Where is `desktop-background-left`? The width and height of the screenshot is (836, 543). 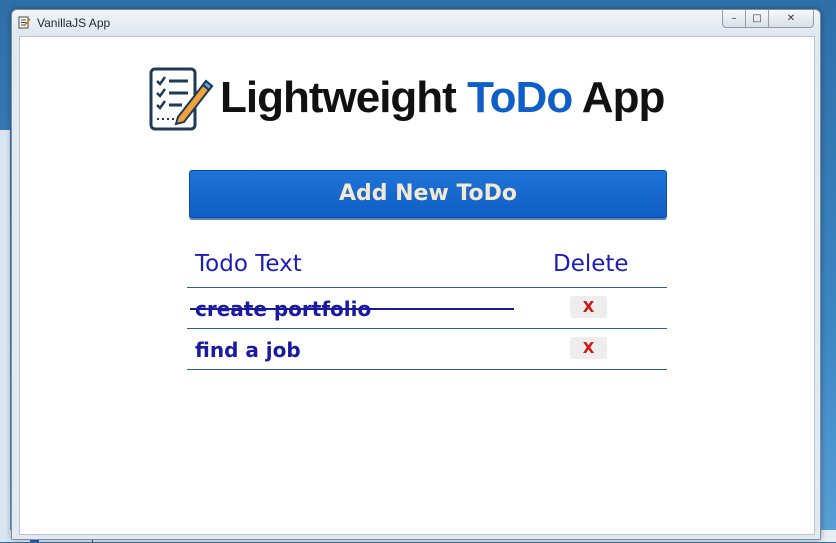 desktop-background-left is located at coordinates (5, 336).